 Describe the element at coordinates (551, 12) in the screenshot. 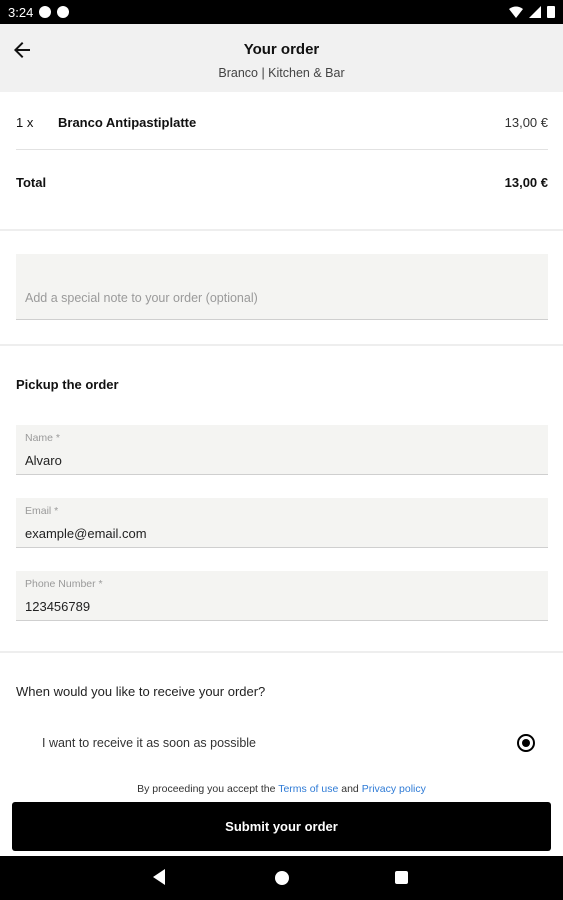

I see `battery-icon` at that location.